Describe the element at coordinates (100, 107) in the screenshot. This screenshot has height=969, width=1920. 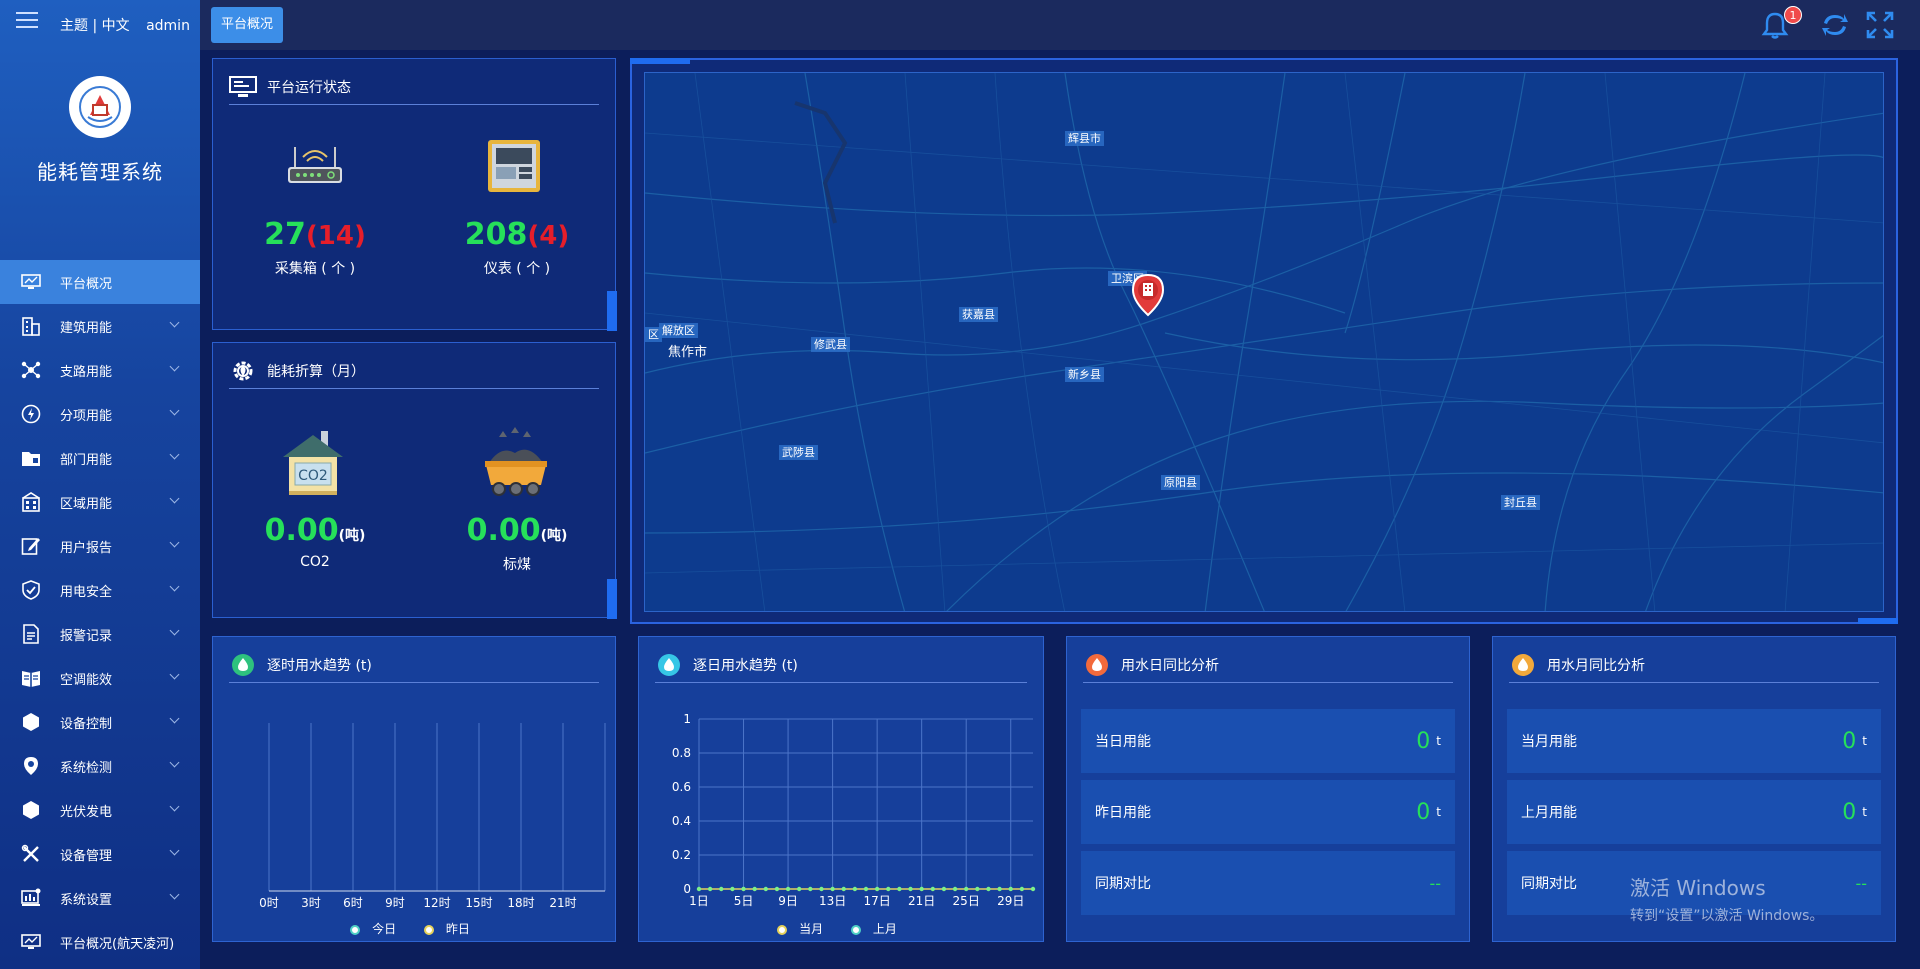
I see `app-logo` at that location.